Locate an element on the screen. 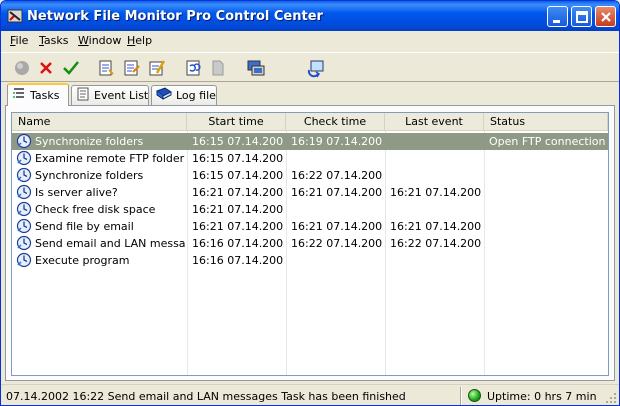 This screenshot has width=620, height=406. menu-help: Help is located at coordinates (139, 40).